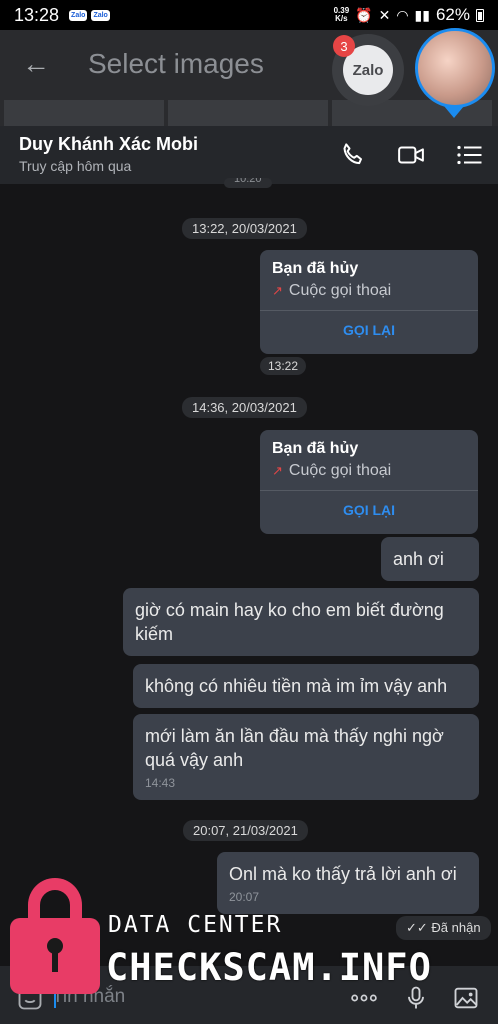 This screenshot has height=1024, width=498. I want to click on message-time-pill: 13:22, so click(283, 366).